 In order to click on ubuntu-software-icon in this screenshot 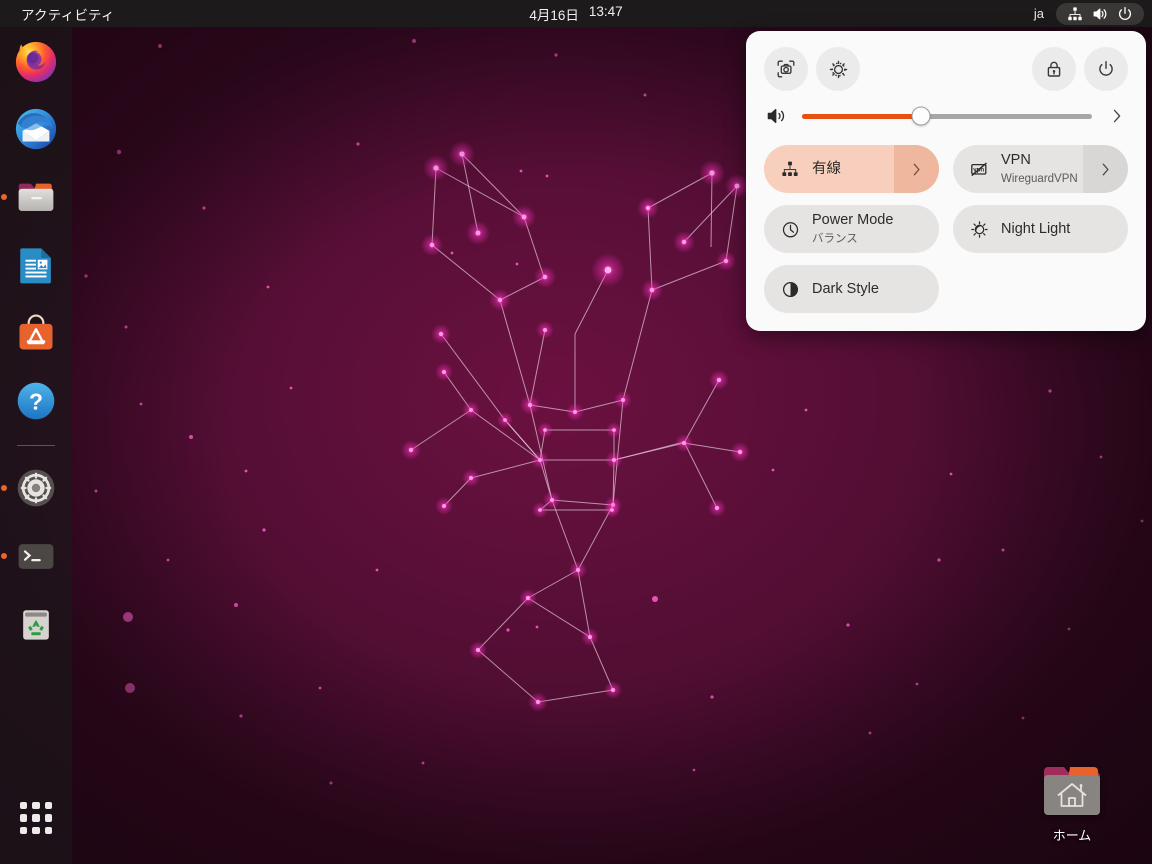, I will do `click(36, 332)`.